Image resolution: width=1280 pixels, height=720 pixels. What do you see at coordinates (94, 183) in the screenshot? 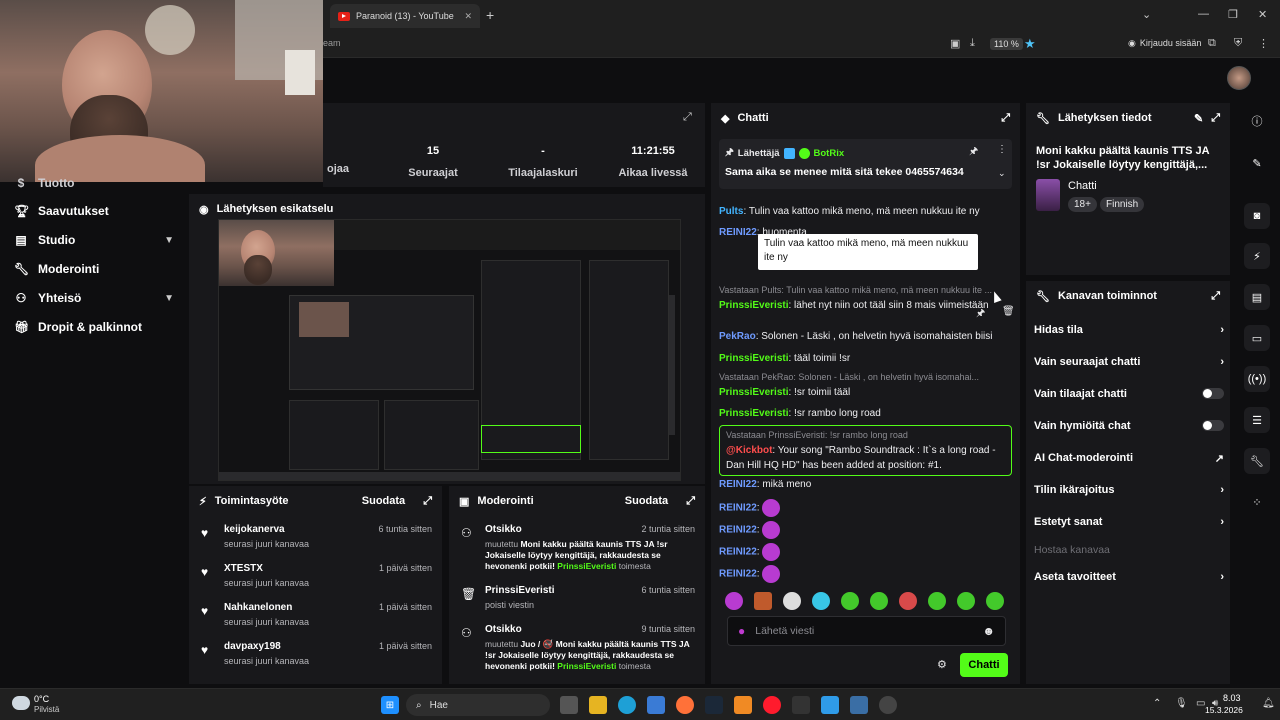
I see `sidebar-item-partial: $ Tuotto` at bounding box center [94, 183].